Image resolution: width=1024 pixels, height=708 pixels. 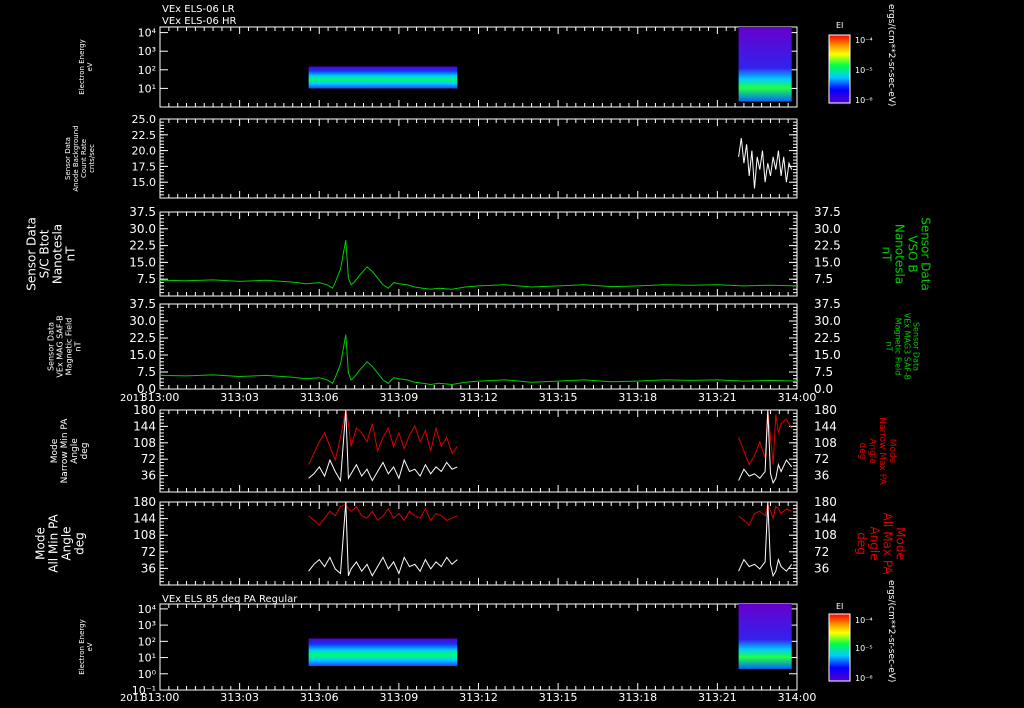 What do you see at coordinates (148, 476) in the screenshot?
I see `y-tick-label: 36` at bounding box center [148, 476].